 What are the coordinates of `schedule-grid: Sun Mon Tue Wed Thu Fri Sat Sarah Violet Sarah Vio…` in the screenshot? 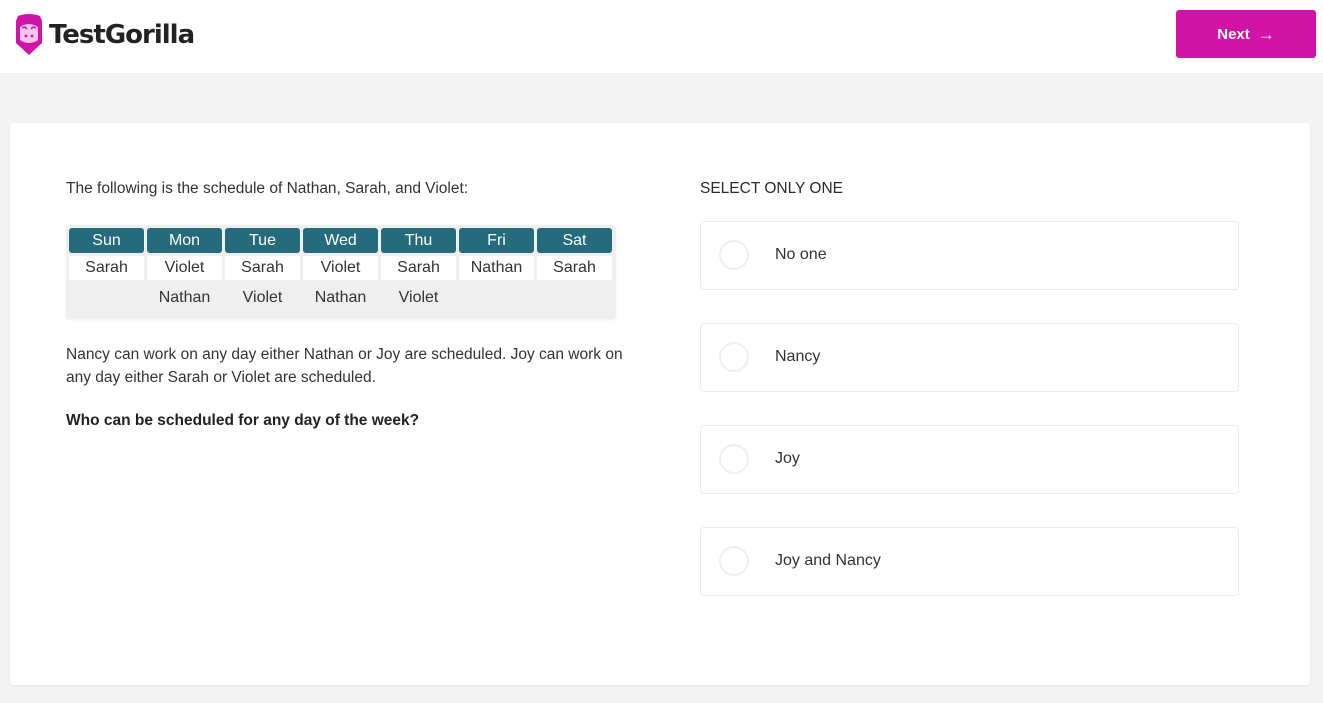 It's located at (340, 270).